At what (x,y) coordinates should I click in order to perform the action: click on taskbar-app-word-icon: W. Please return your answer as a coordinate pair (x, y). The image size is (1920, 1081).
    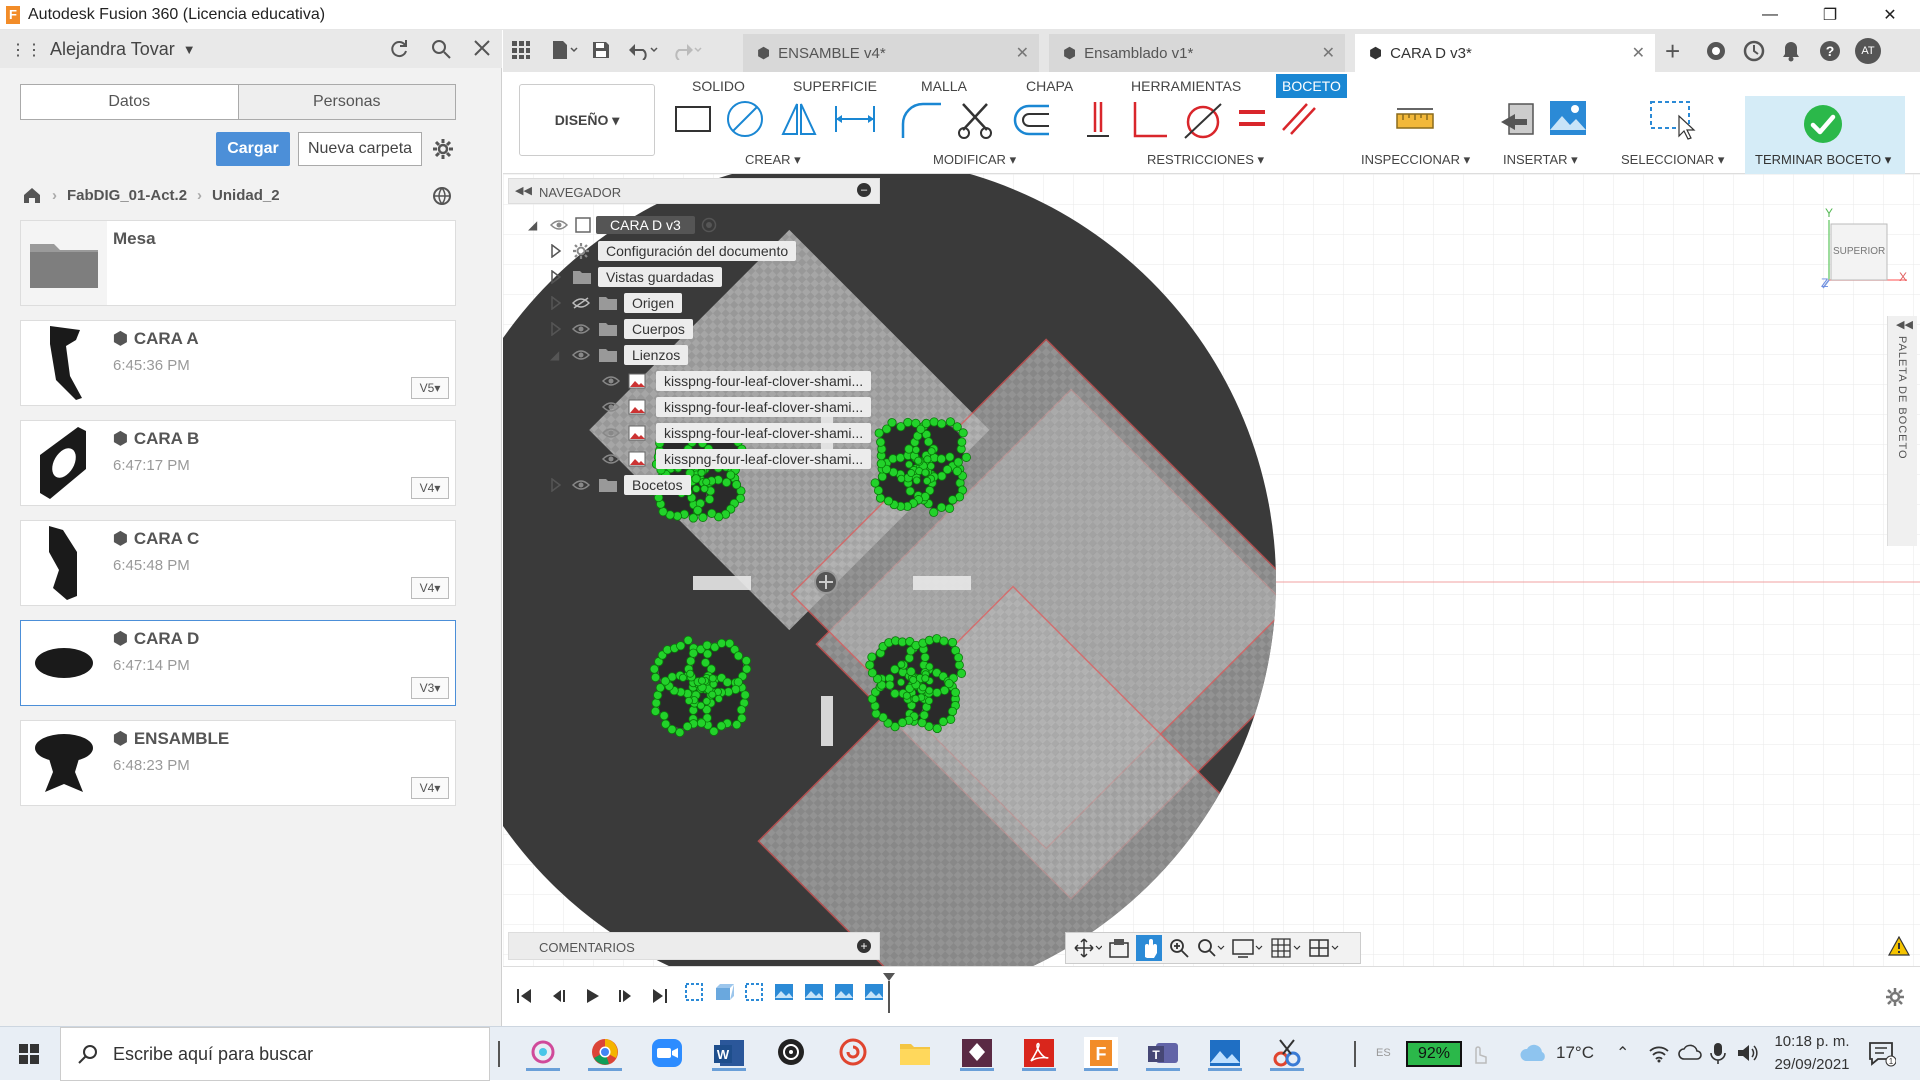
    Looking at the image, I should click on (729, 1054).